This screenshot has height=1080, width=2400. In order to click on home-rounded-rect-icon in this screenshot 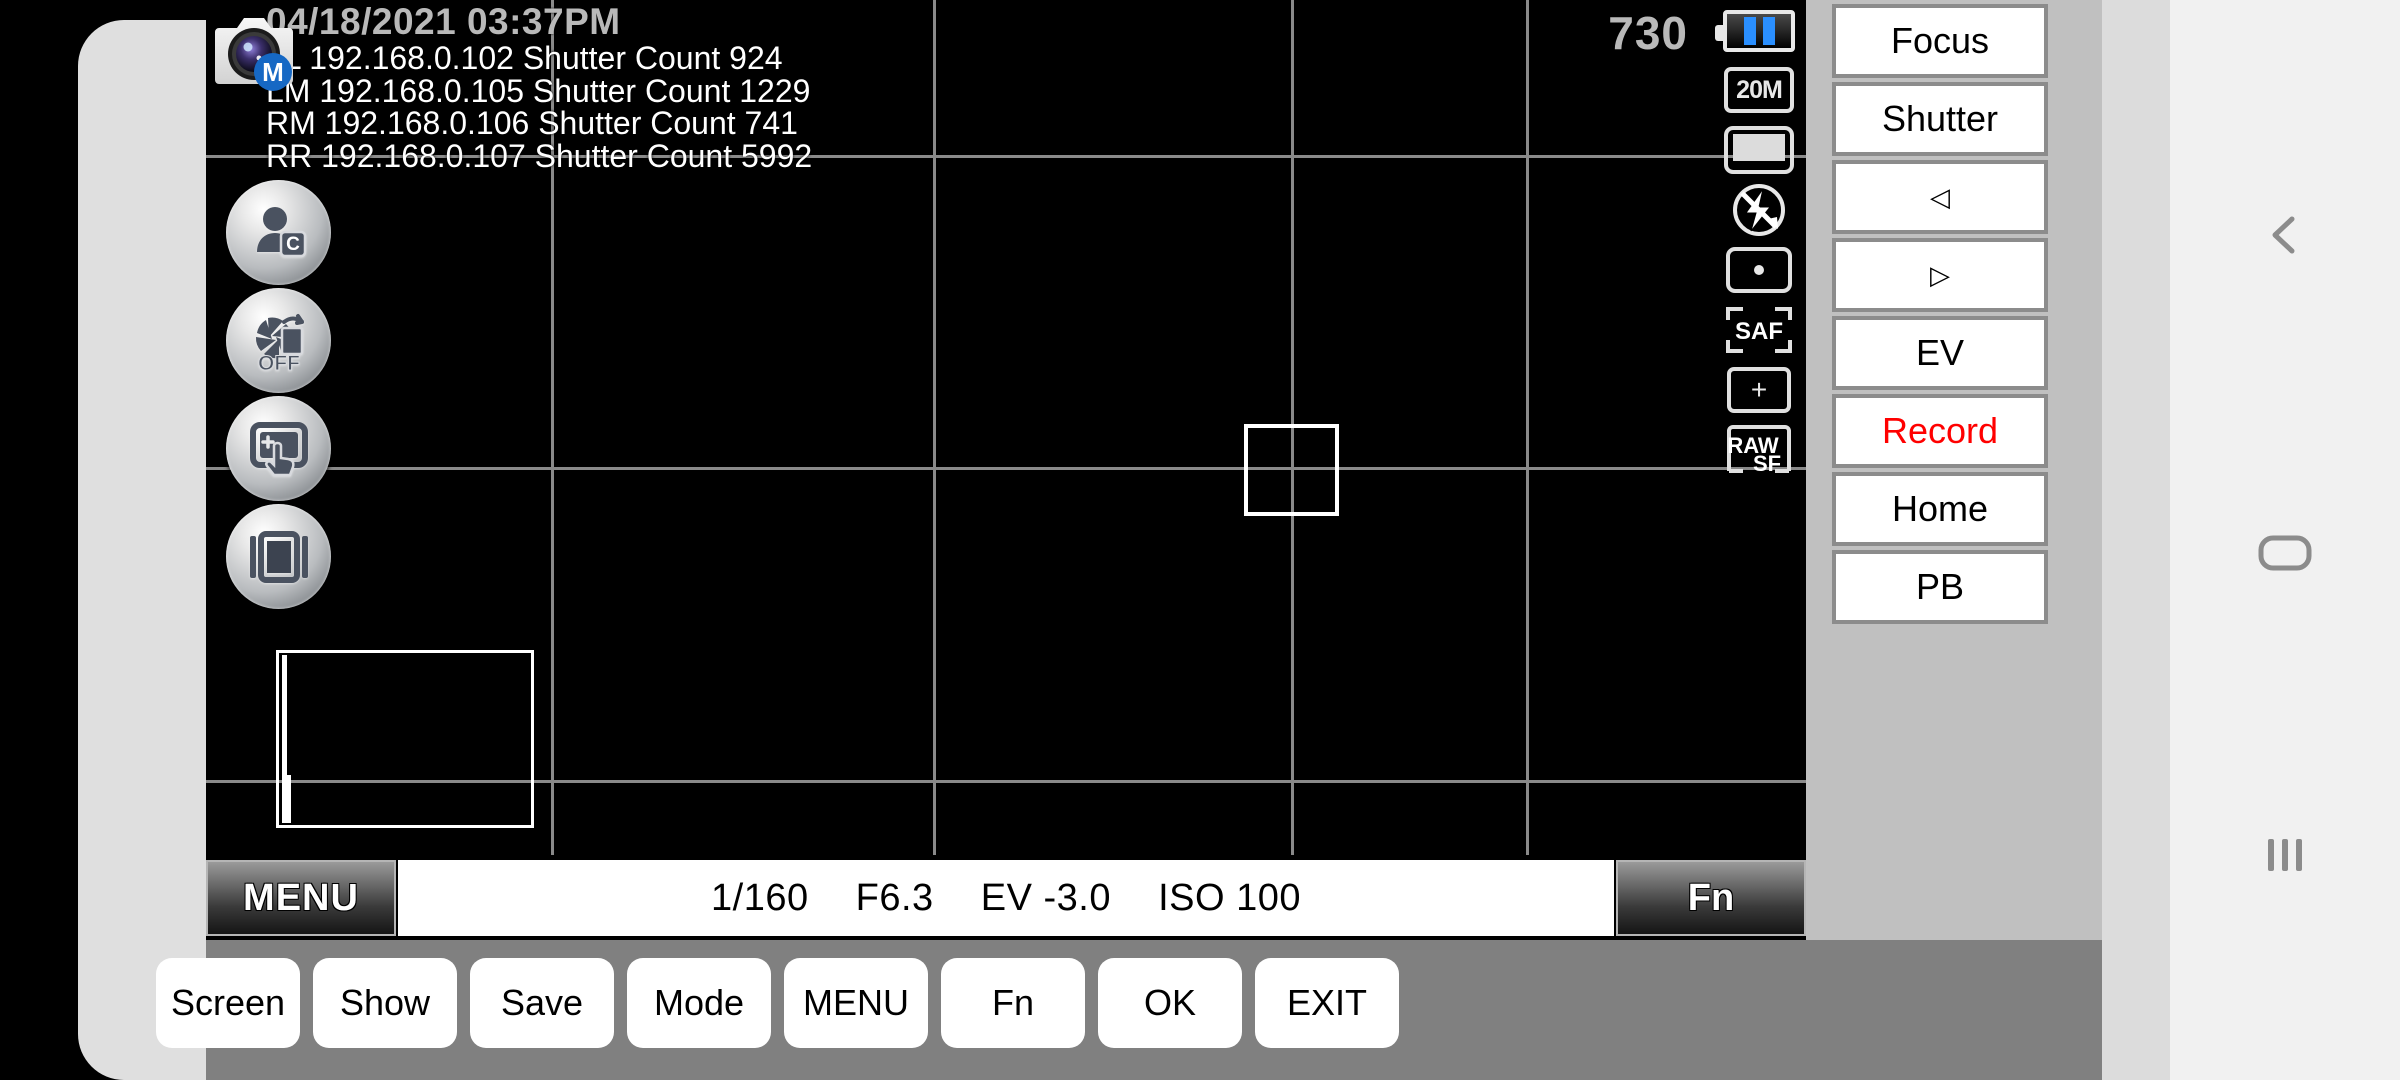, I will do `click(2285, 553)`.